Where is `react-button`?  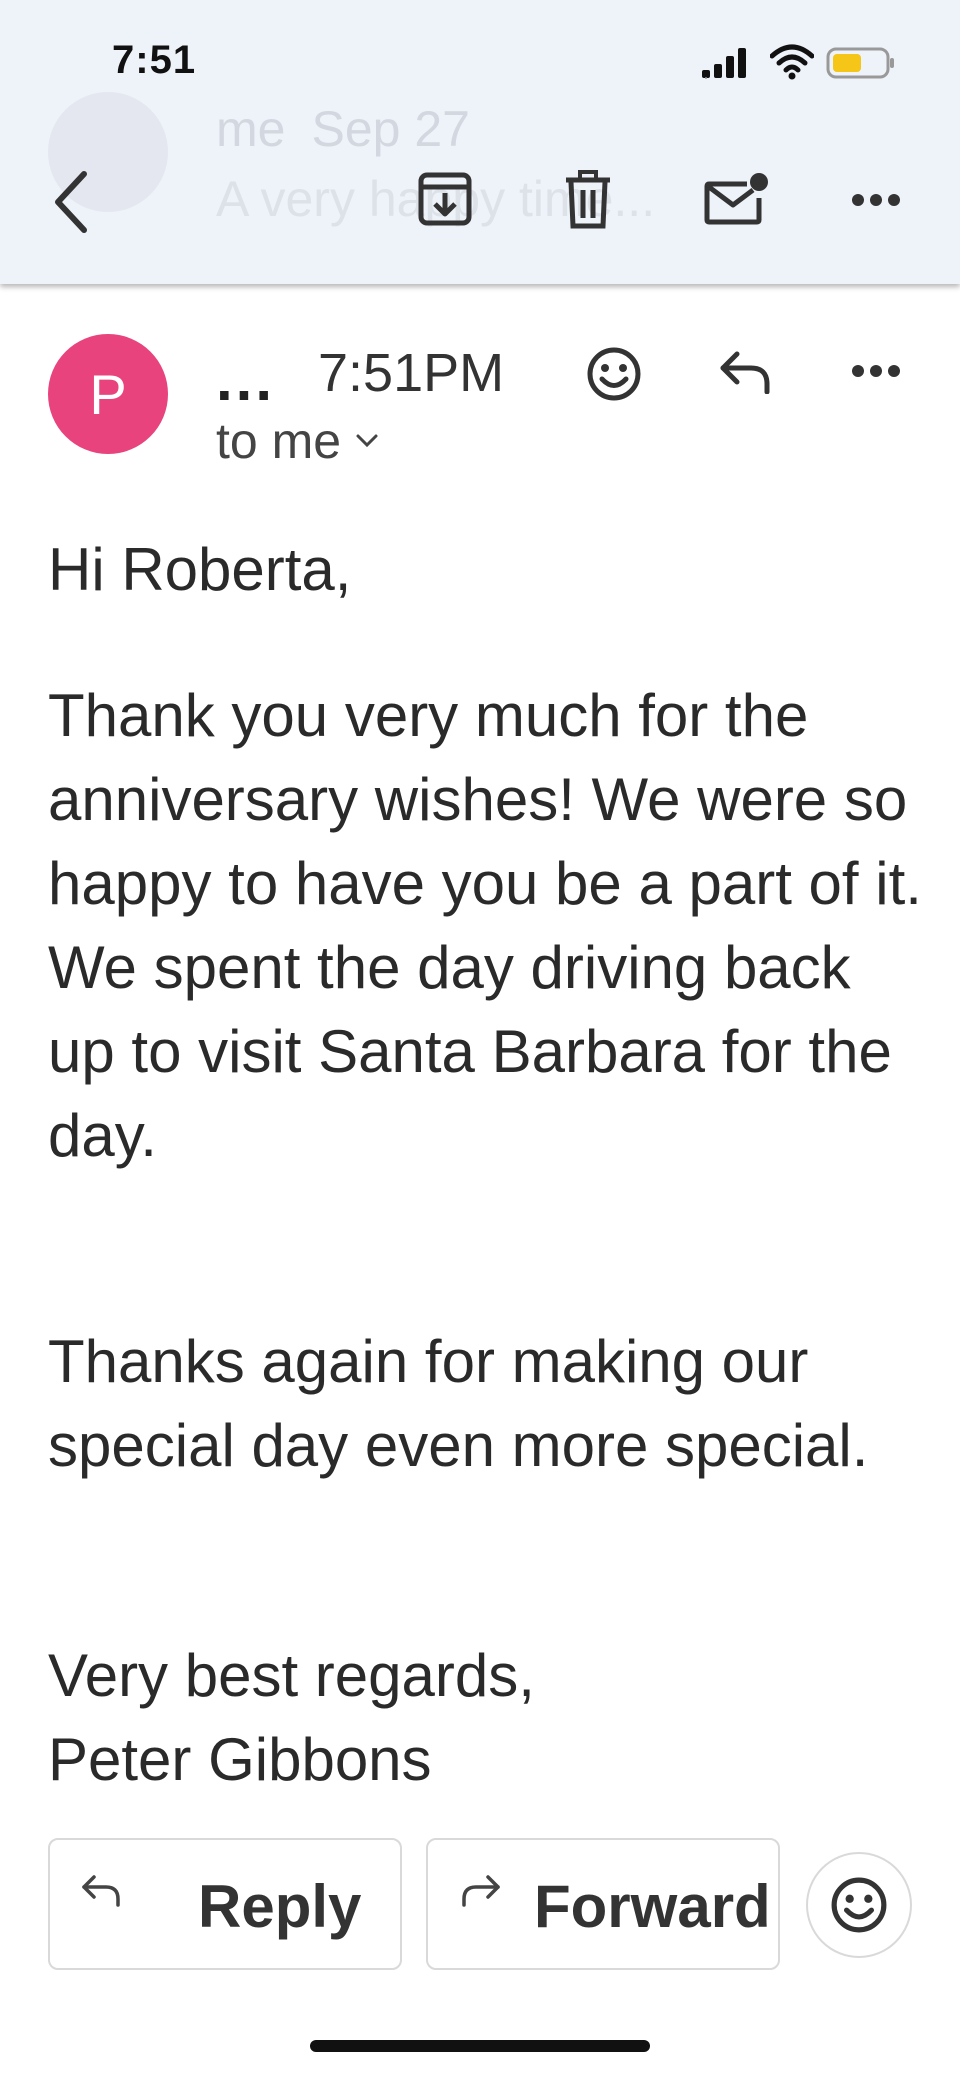 react-button is located at coordinates (859, 1905).